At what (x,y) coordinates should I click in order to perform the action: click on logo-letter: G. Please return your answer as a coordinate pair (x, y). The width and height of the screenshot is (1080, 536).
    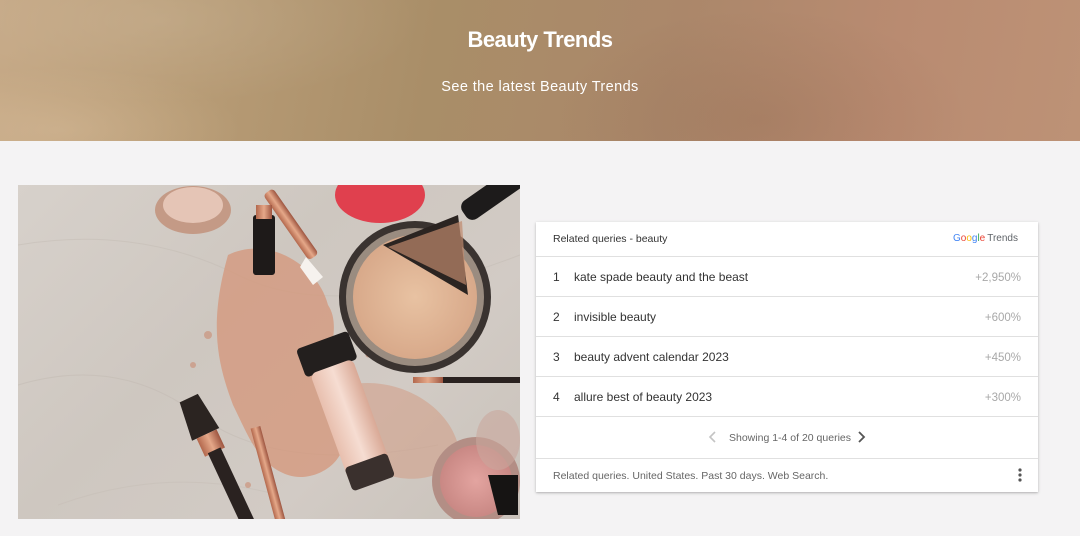
    Looking at the image, I should click on (956, 238).